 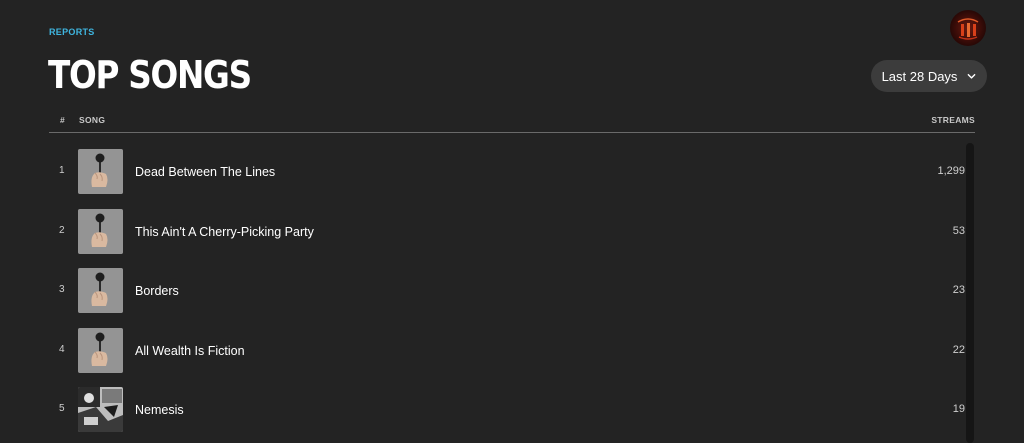 I want to click on song-title: Nemesis, so click(x=159, y=410).